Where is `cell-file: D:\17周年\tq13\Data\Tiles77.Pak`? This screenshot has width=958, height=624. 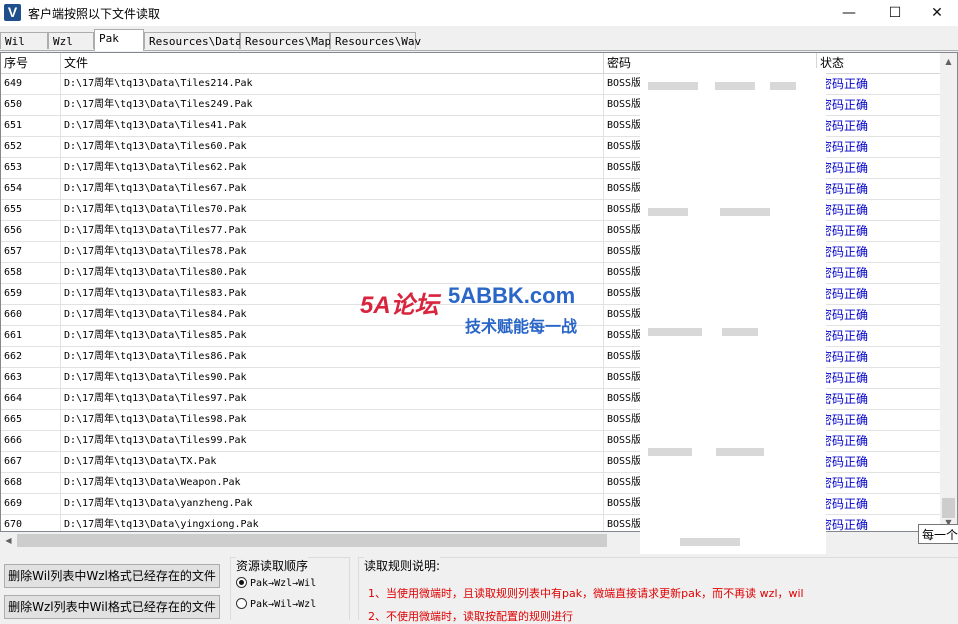 cell-file: D:\17周年\tq13\Data\Tiles77.Pak is located at coordinates (332, 231).